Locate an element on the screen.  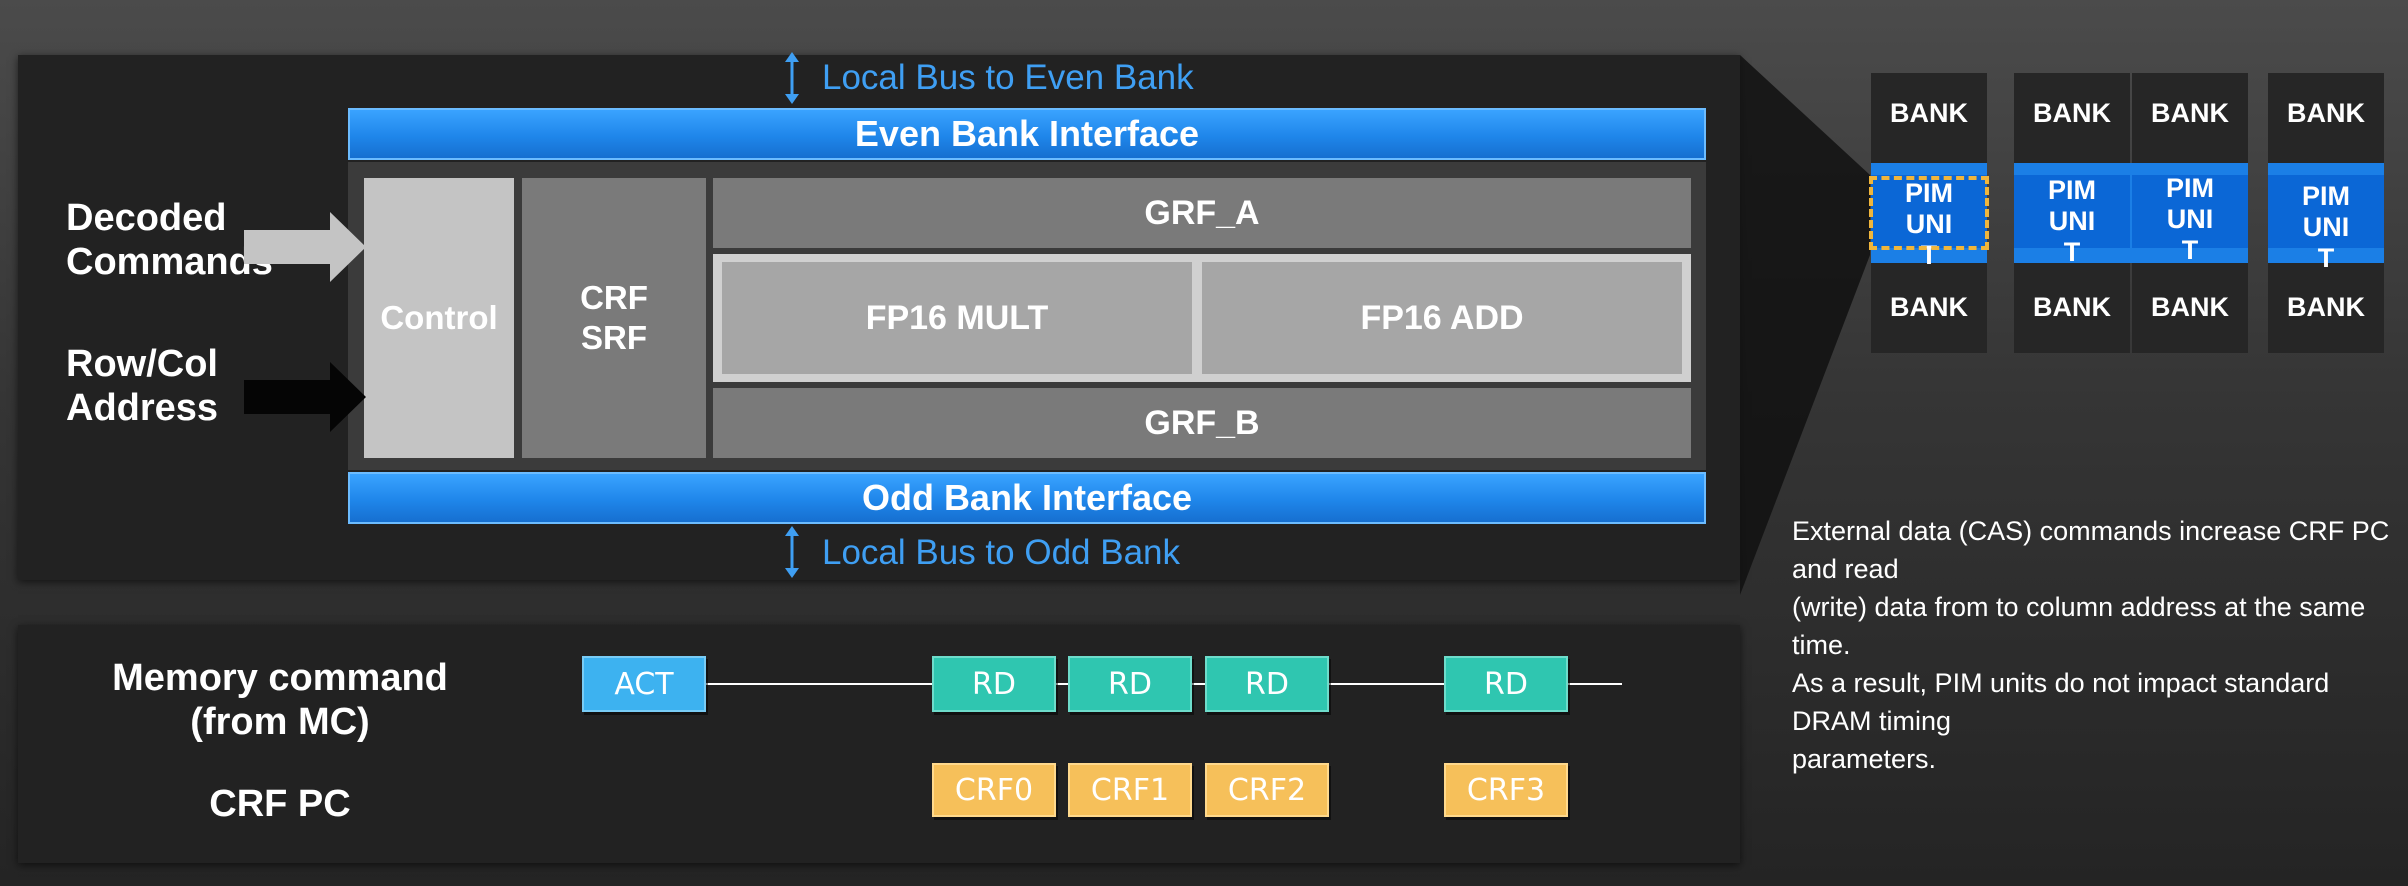
fp16-add-block: FP16 ADD is located at coordinates (1442, 318).